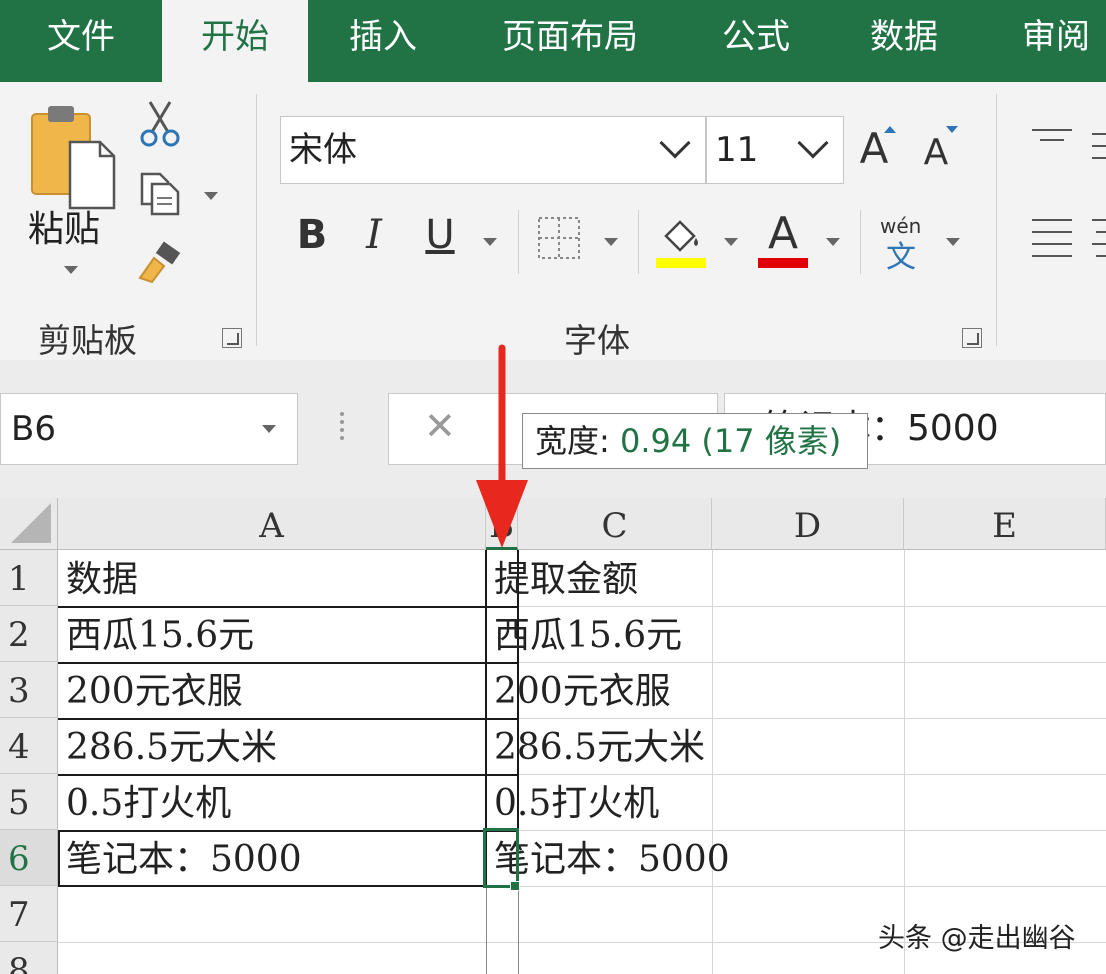  What do you see at coordinates (808, 524) in the screenshot?
I see `column-header-d: D` at bounding box center [808, 524].